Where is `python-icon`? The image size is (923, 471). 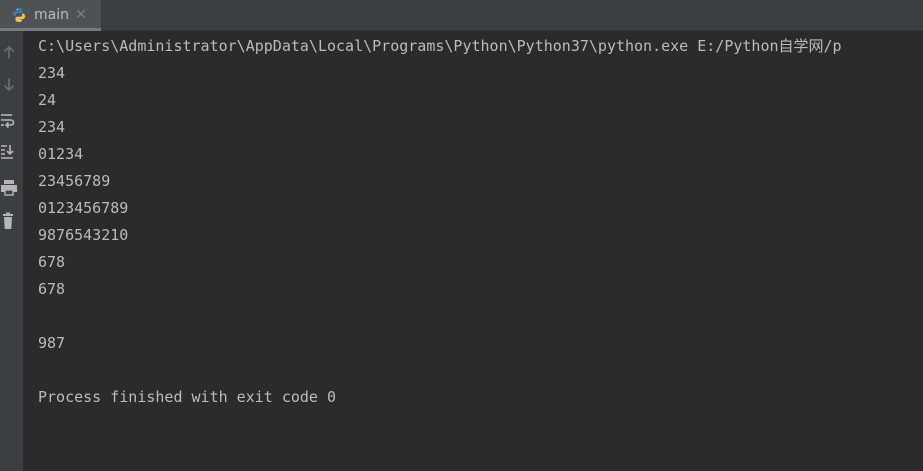
python-icon is located at coordinates (19, 15).